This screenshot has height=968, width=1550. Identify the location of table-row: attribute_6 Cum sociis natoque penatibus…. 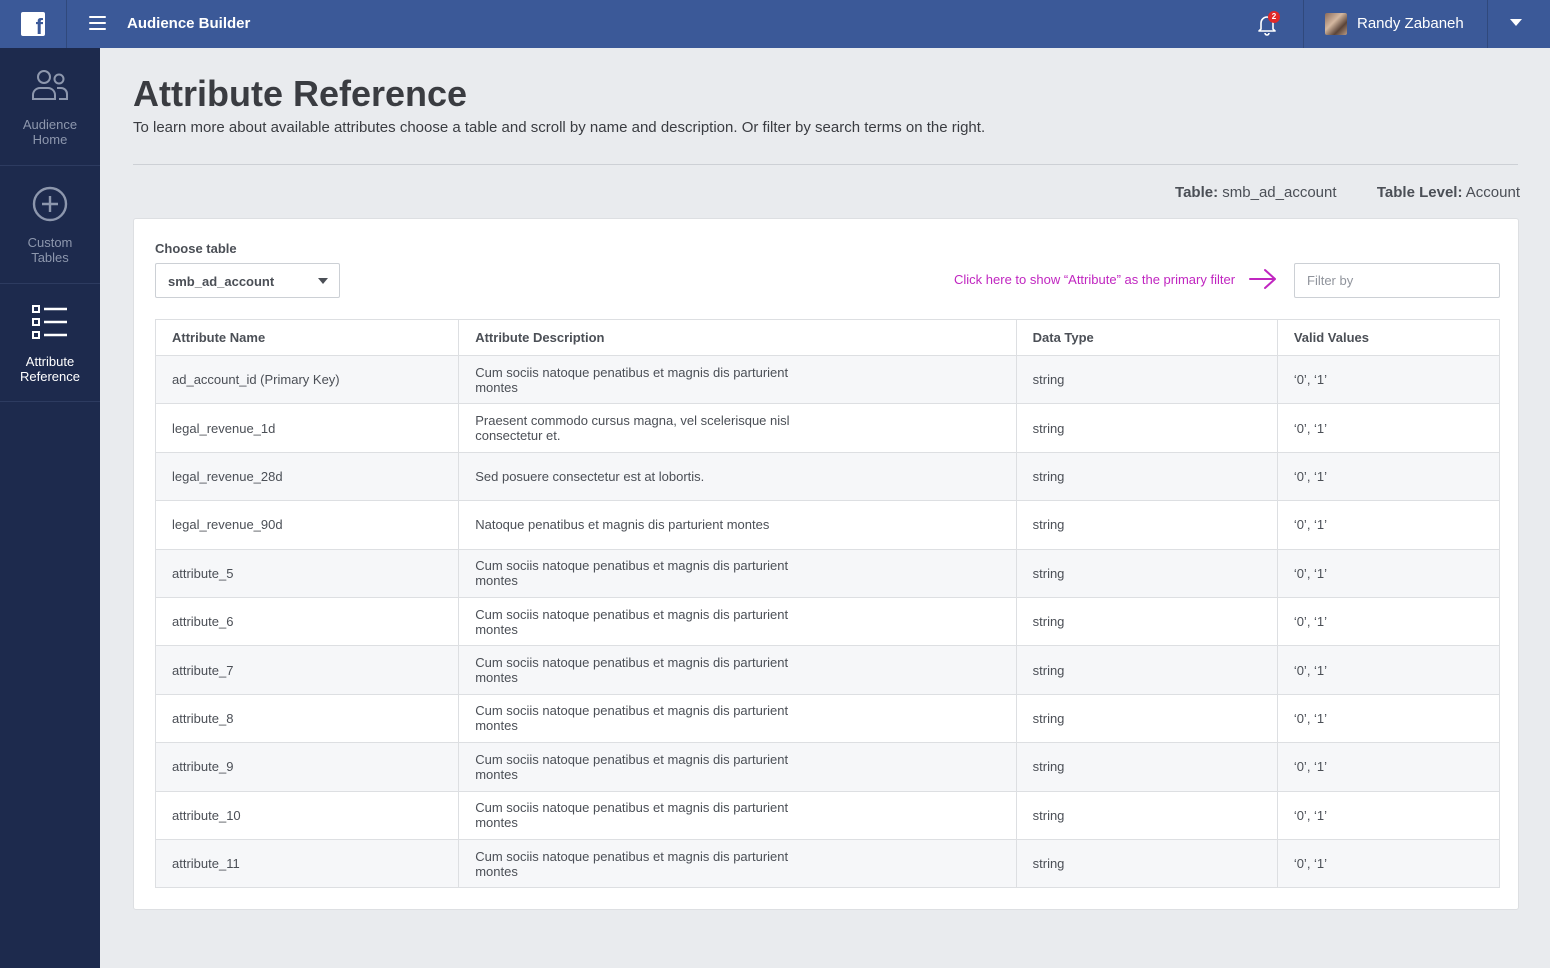
(828, 622).